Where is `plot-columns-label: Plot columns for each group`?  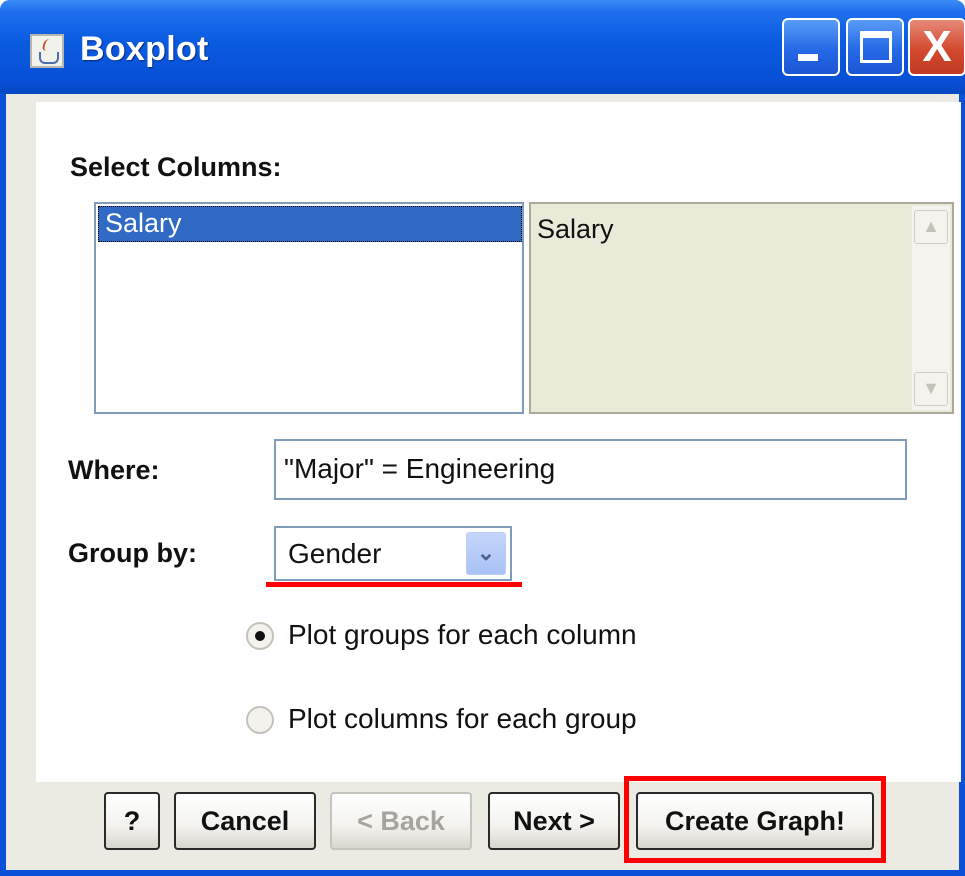
plot-columns-label: Plot columns for each group is located at coordinates (462, 719).